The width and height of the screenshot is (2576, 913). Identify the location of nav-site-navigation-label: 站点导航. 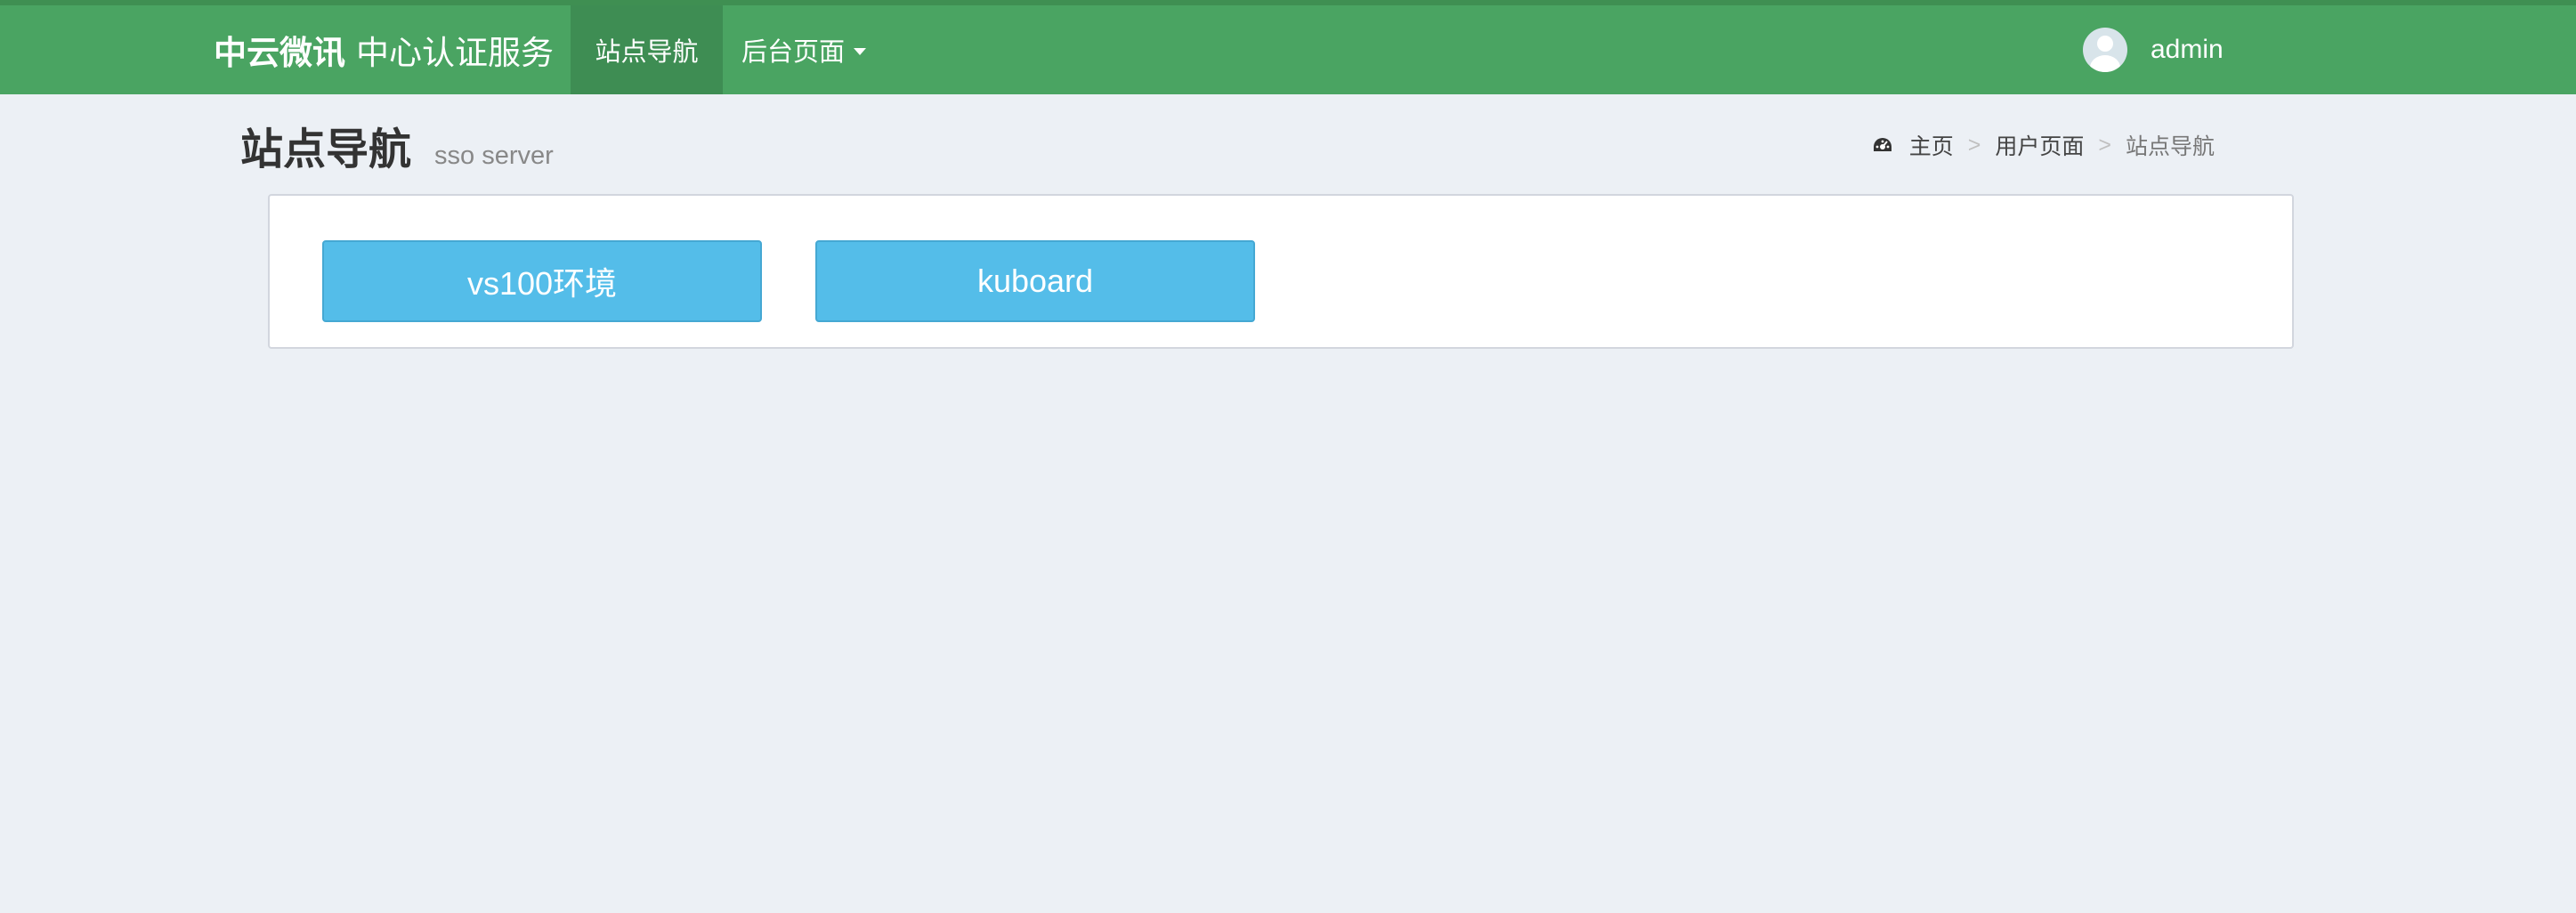
(647, 52).